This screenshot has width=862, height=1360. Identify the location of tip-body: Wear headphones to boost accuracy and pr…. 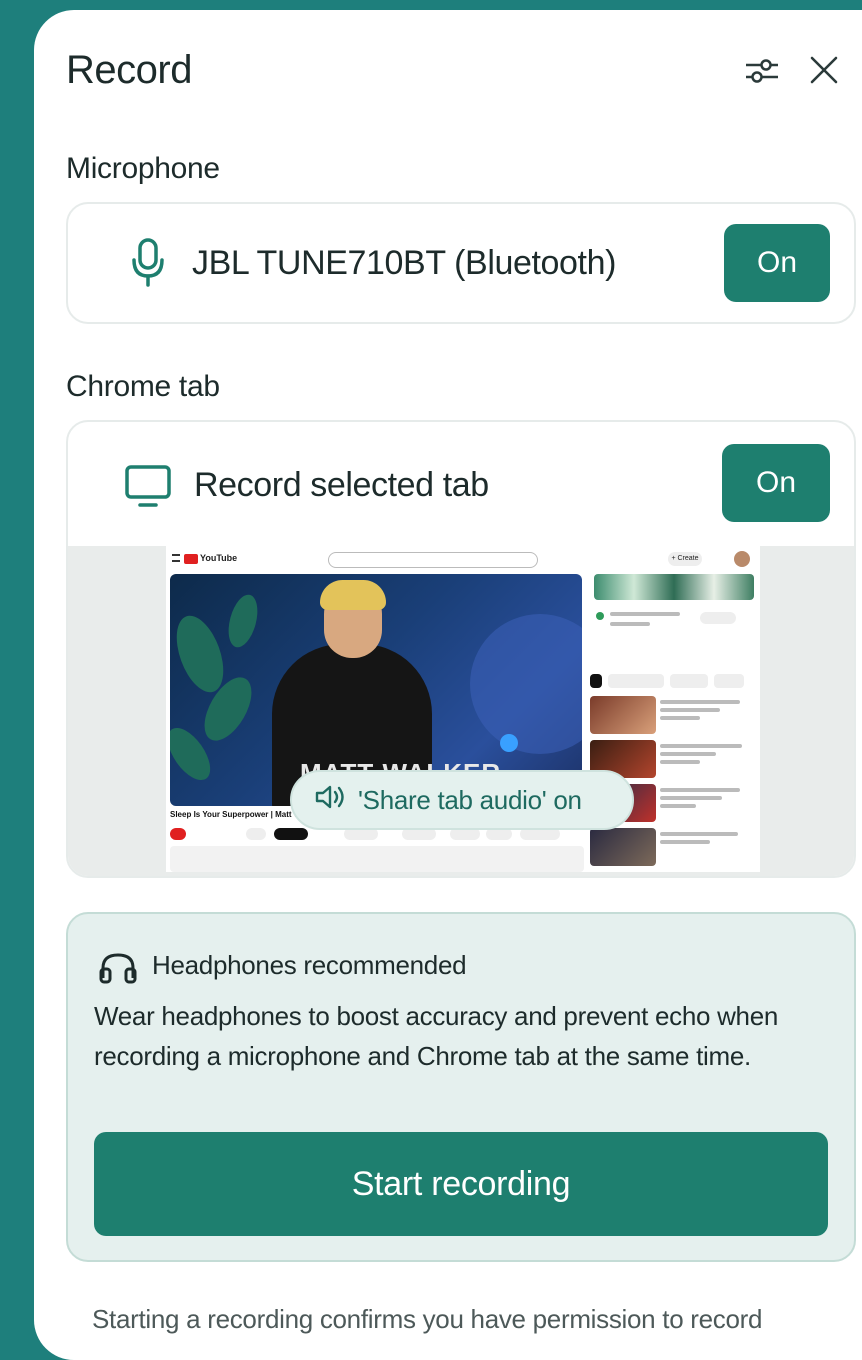
(436, 1036).